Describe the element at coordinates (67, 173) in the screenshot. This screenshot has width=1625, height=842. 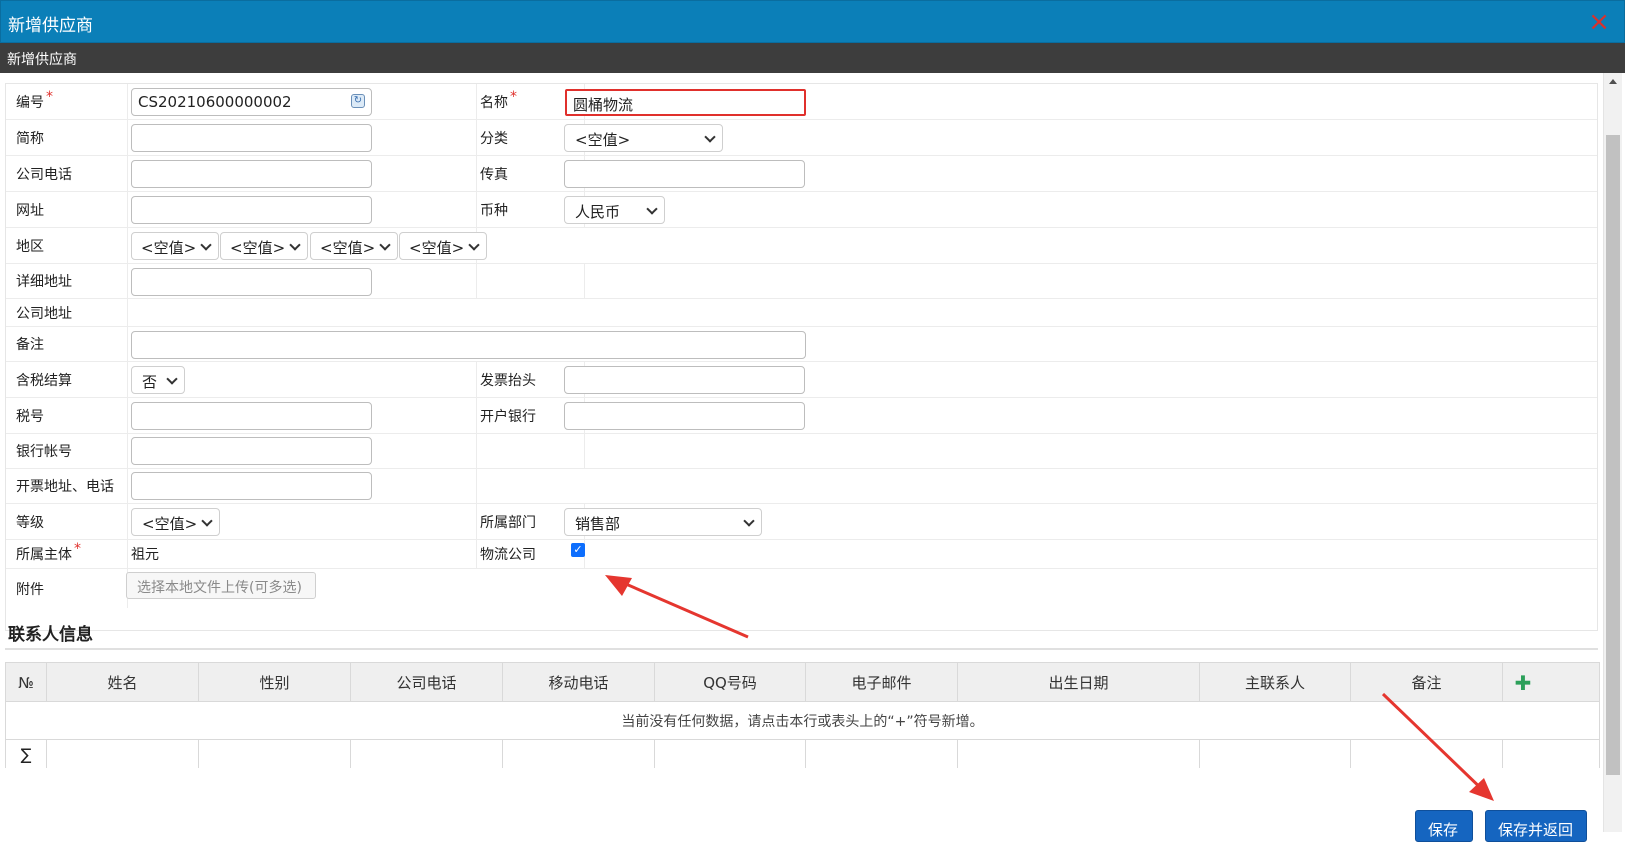
I see `phone-label: 公司电话` at that location.